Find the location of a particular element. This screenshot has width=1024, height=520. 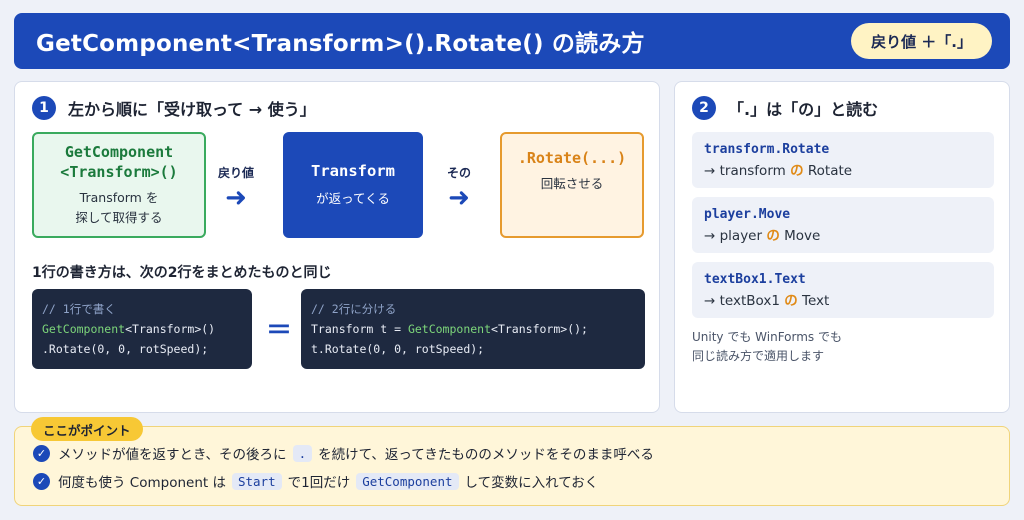

code-b-line1-rest: <Transform>(); is located at coordinates (539, 329).